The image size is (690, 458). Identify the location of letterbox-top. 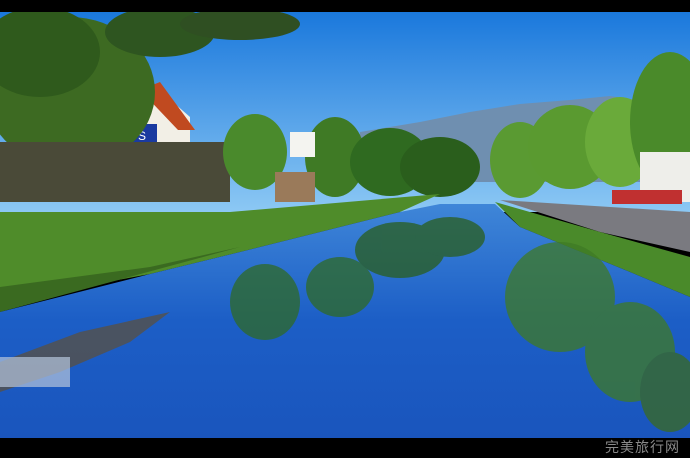
(345, 6).